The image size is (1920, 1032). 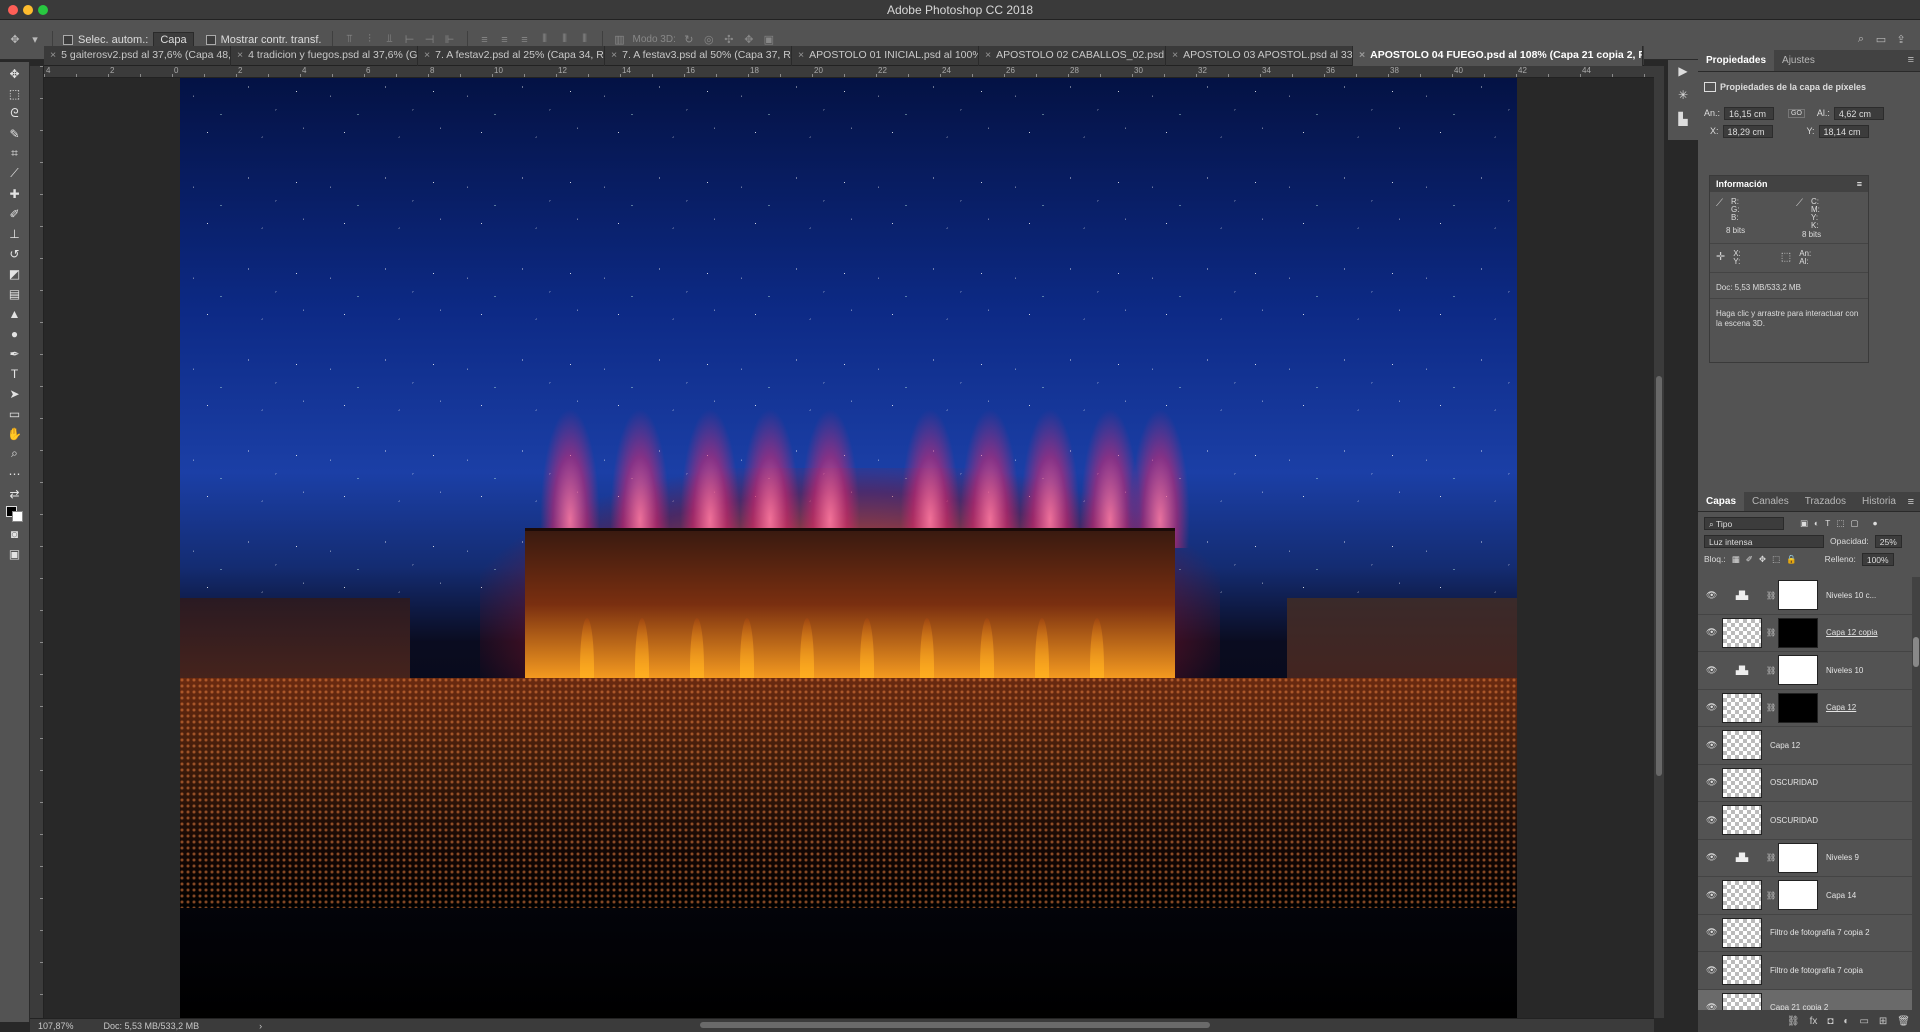 What do you see at coordinates (1791, 559) in the screenshot?
I see `lock-all-icon: 🔒` at bounding box center [1791, 559].